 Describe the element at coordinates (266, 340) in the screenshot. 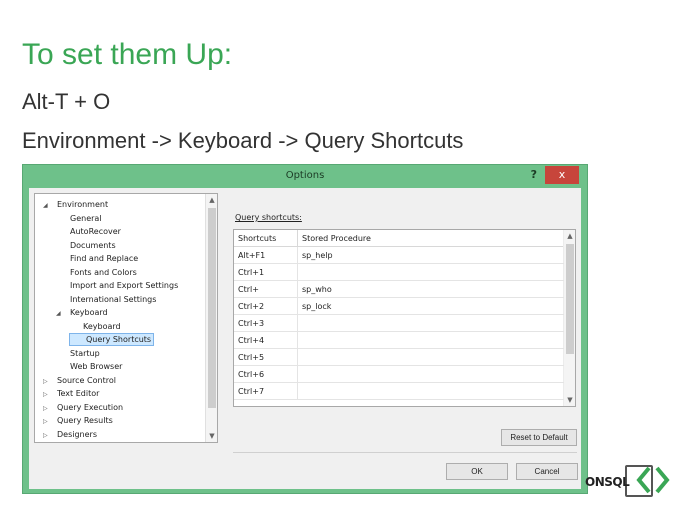

I see `shortcut-key-cell: Ctrl+4` at that location.